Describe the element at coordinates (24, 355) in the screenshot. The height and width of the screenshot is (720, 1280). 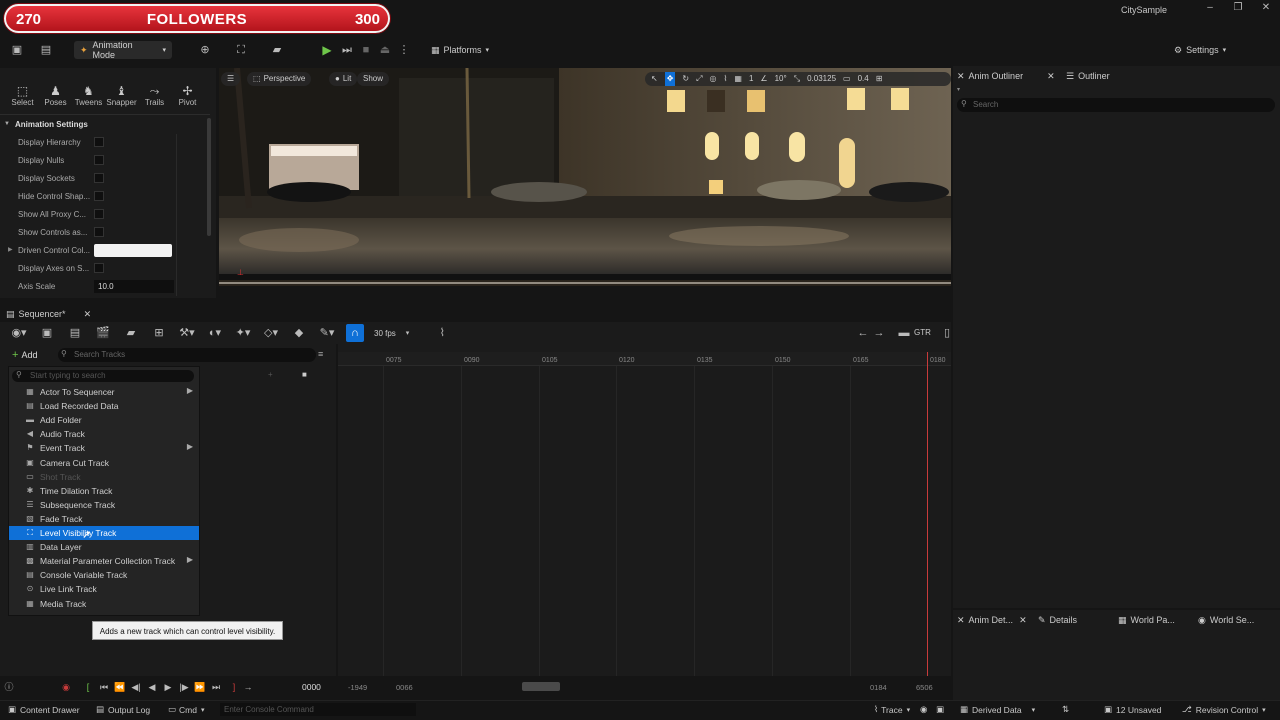
I see `add-track-button: + Add` at that location.